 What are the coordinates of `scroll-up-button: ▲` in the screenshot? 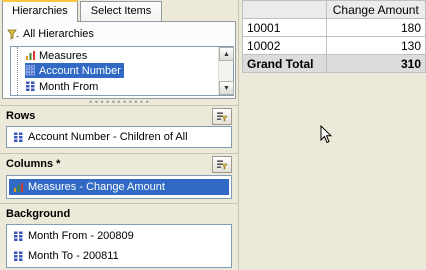 It's located at (226, 54).